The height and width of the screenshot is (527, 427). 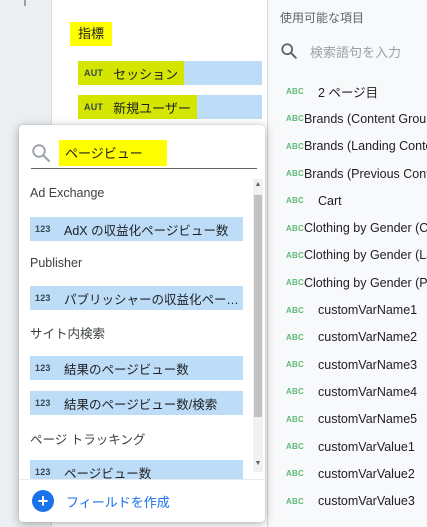 I want to click on create-field-button: + フィールドを作成, so click(x=142, y=500).